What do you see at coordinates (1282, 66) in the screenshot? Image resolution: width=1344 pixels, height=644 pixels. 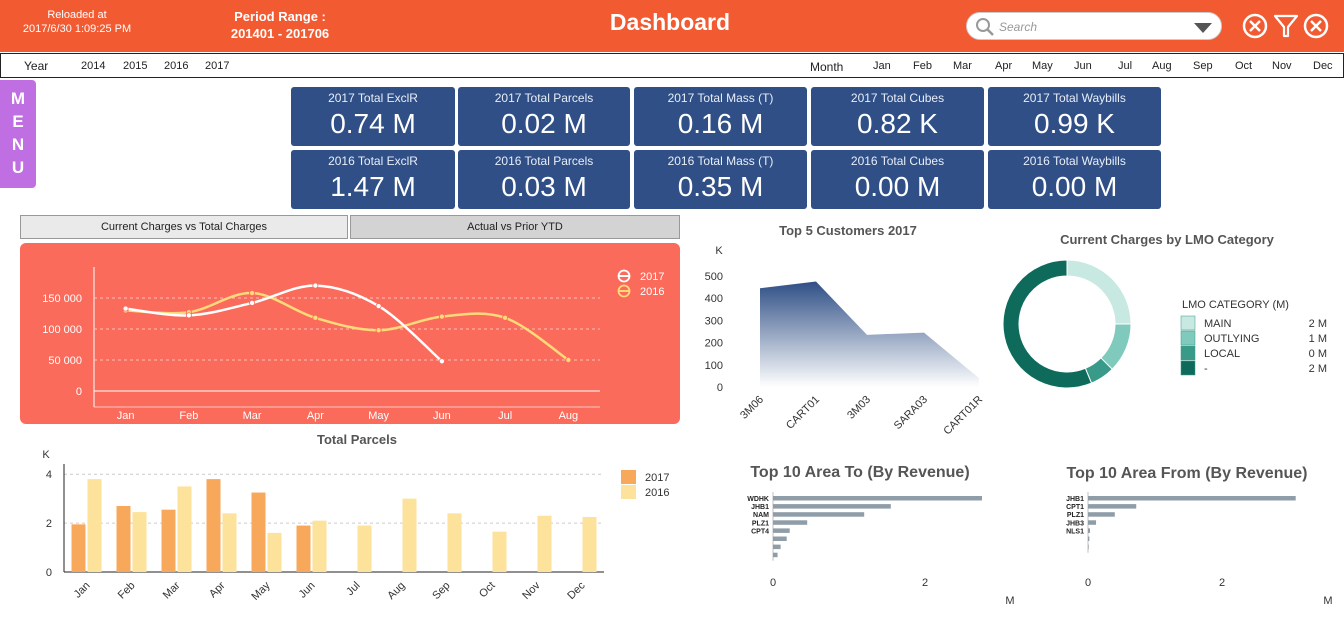 I see `month-option: Nov` at bounding box center [1282, 66].